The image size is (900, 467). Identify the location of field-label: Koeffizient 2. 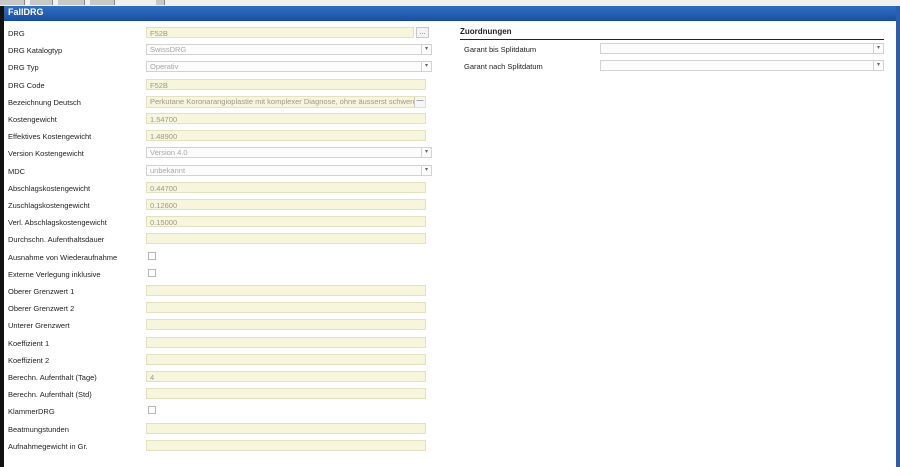
(29, 360).